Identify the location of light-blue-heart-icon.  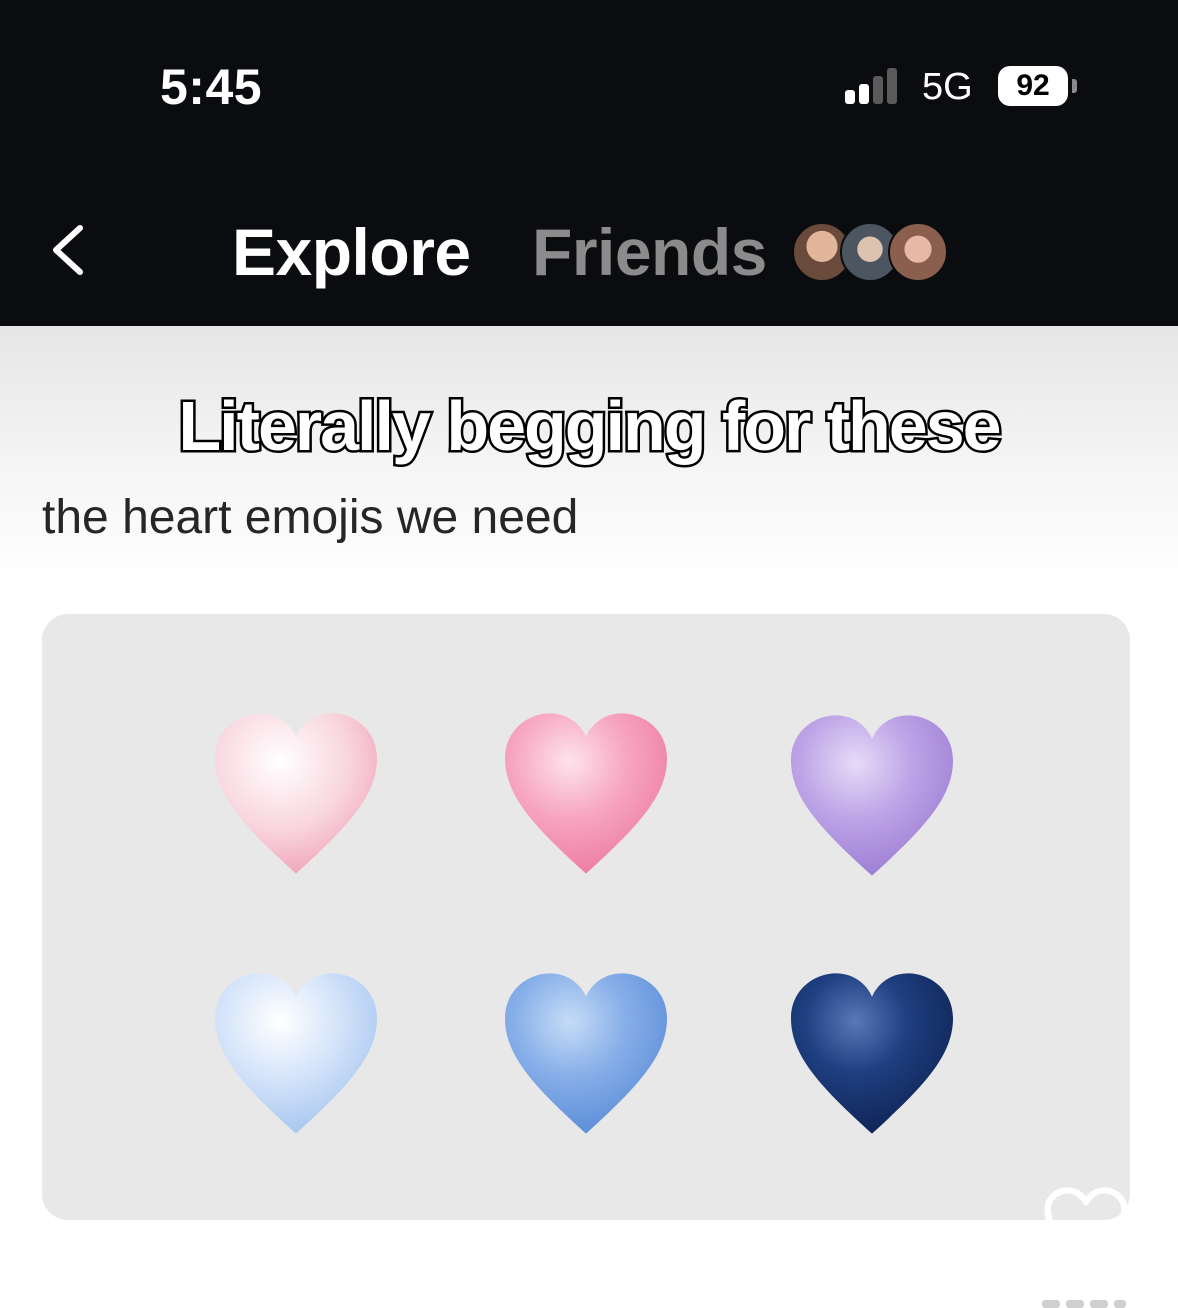
(296, 1053).